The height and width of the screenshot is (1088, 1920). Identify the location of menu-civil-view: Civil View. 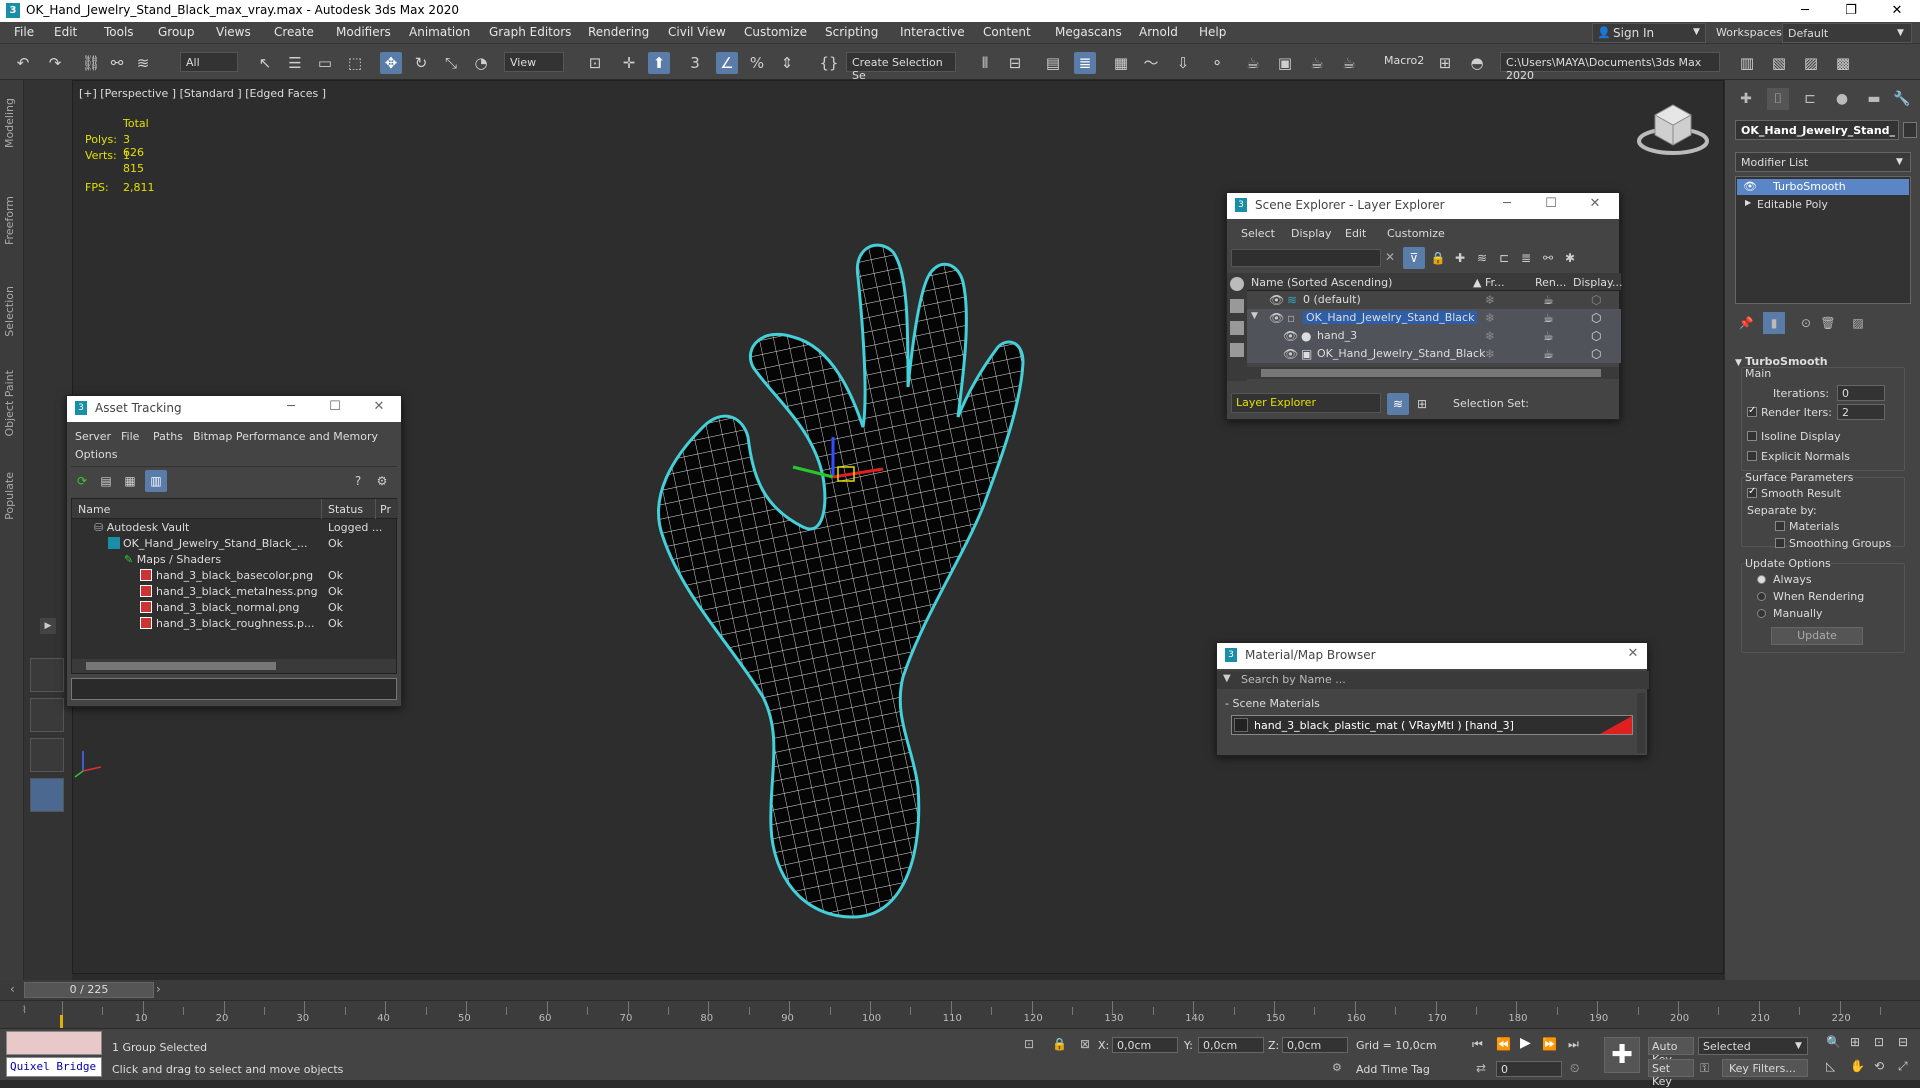
(697, 32).